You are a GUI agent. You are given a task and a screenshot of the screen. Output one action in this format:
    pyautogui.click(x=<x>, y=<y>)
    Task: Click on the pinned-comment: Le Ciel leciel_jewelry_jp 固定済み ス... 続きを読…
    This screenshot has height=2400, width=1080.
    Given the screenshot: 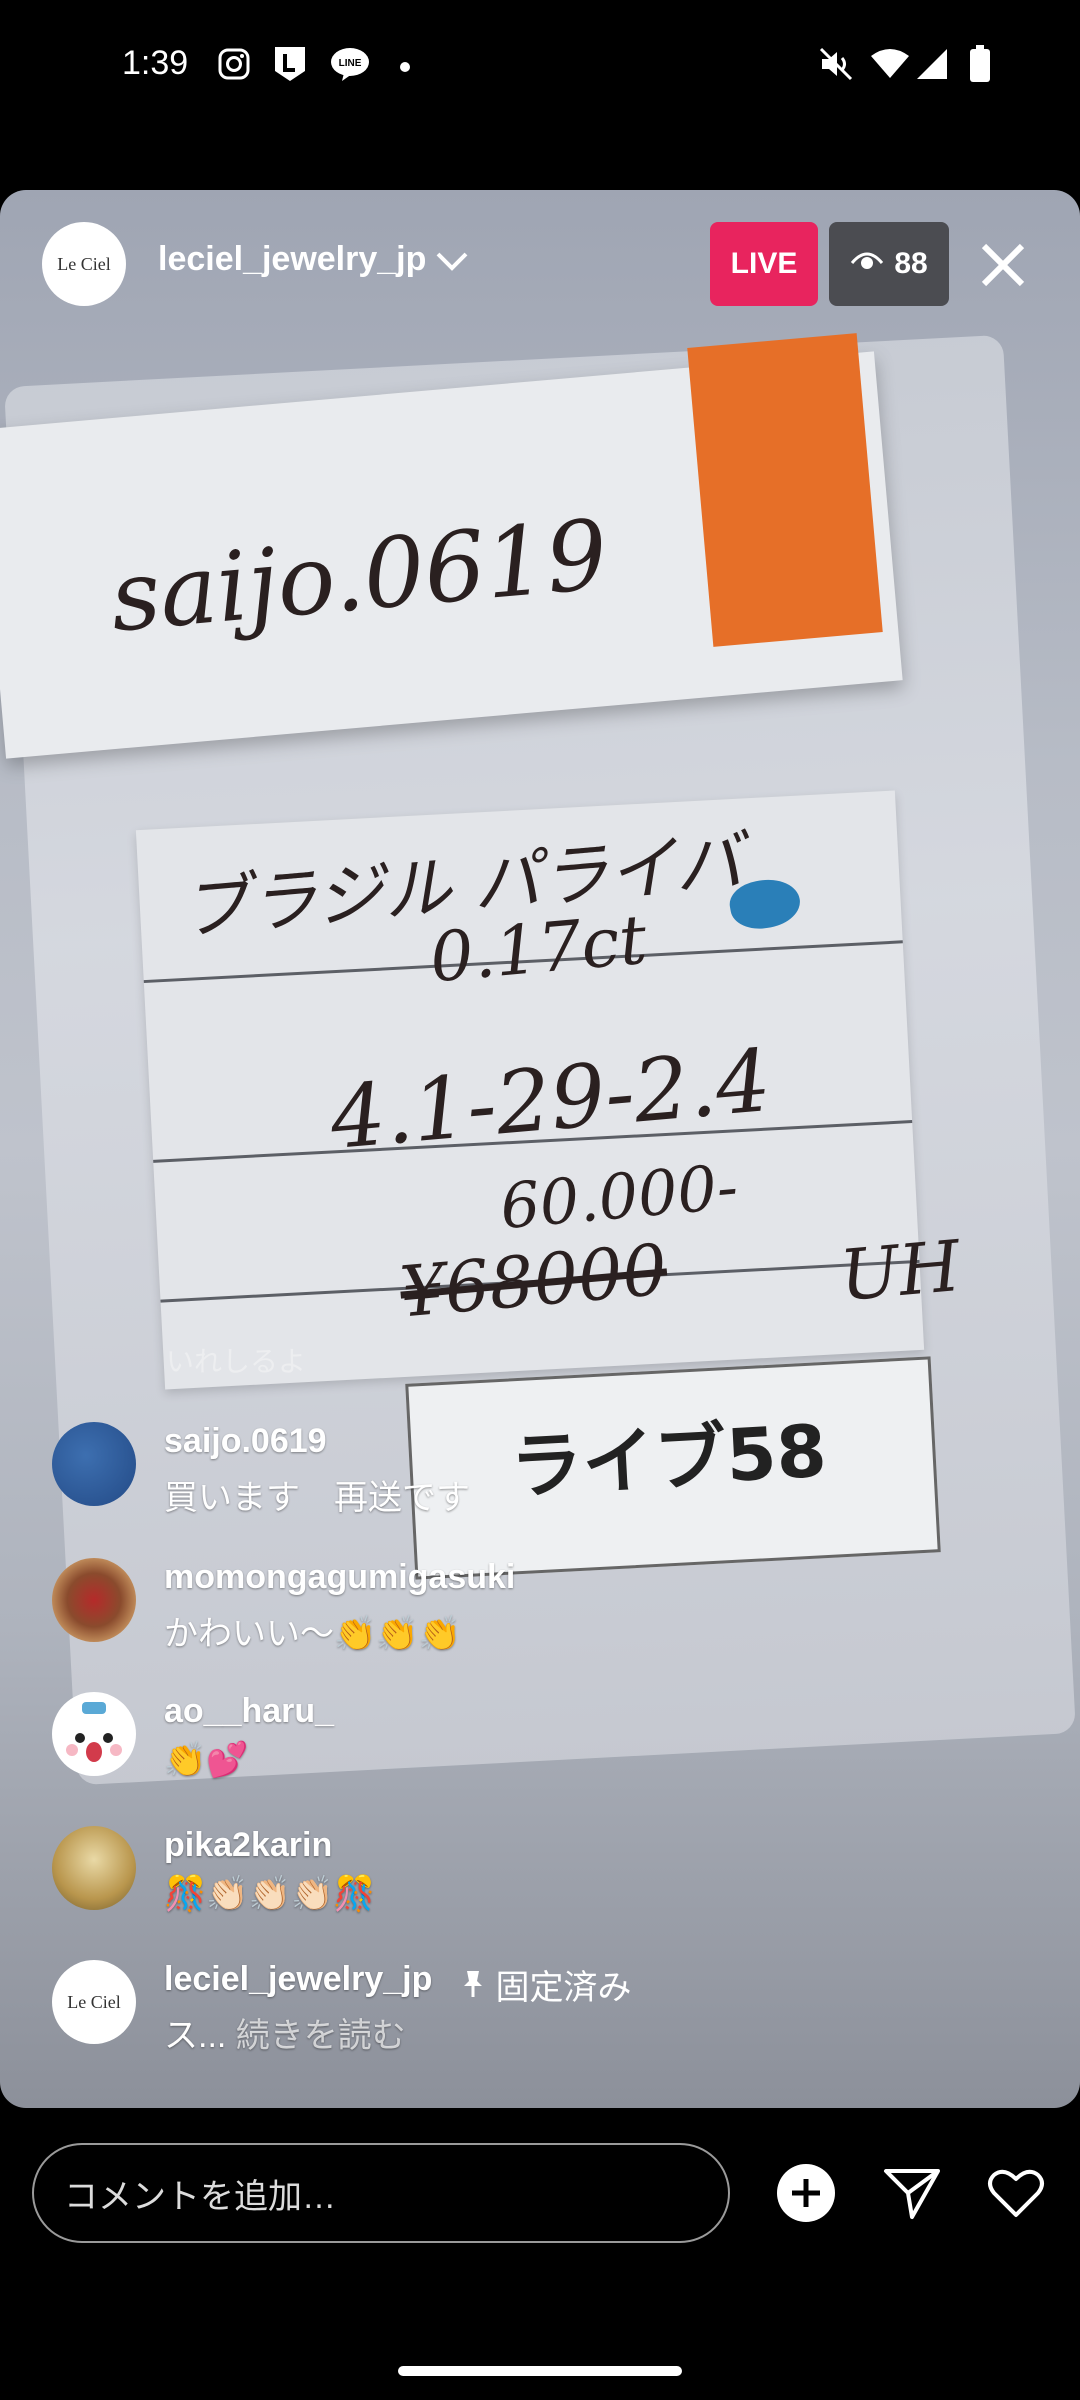 What is the action you would take?
    pyautogui.click(x=502, y=2010)
    